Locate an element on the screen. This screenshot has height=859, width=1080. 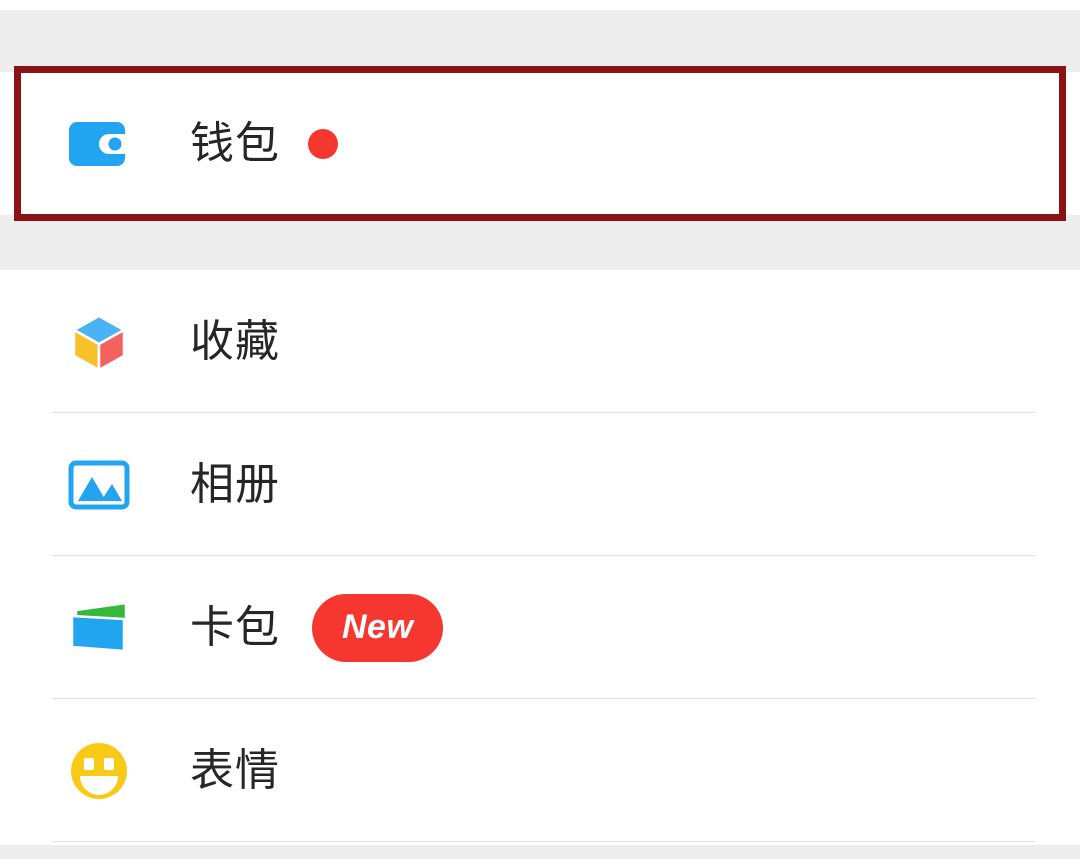
wallet-unread-dot is located at coordinates (323, 143).